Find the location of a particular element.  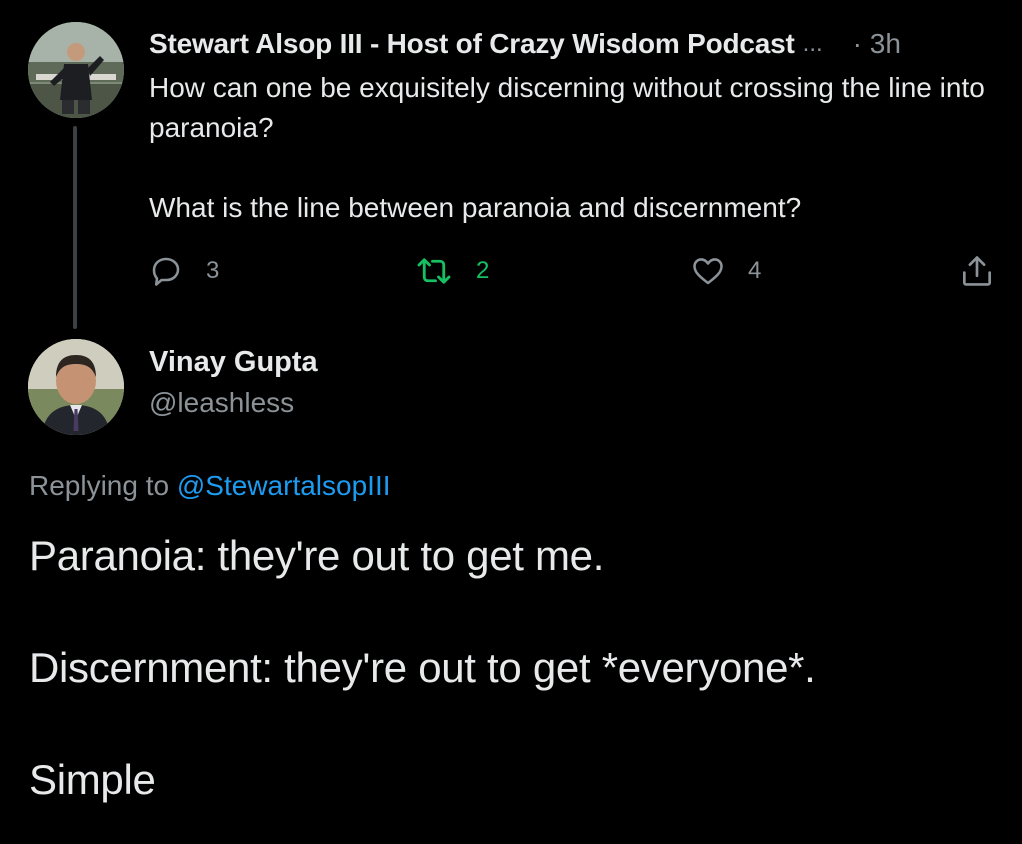

retweet-button: 2 is located at coordinates (451, 271).